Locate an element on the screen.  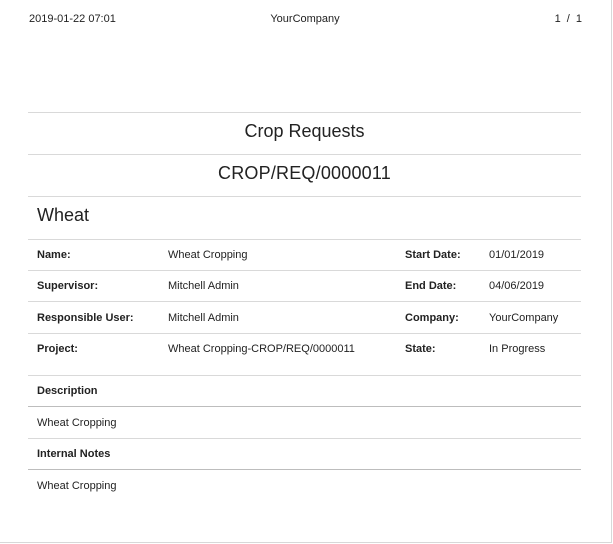
request-reference: CROP/REQ/0000011 is located at coordinates (304, 173).